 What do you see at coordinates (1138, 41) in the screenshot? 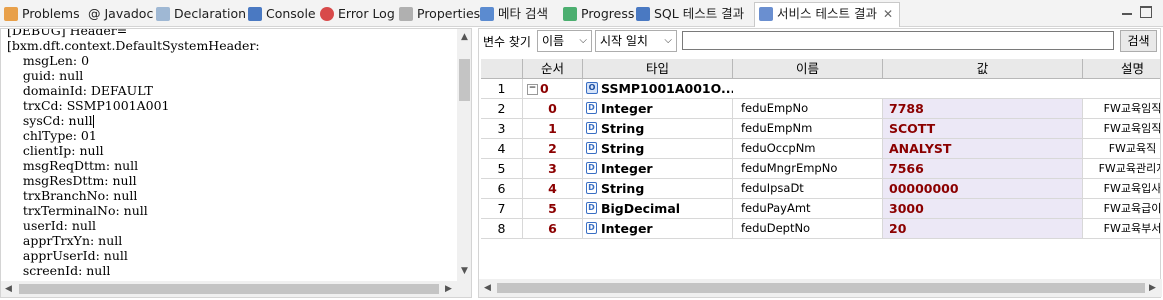
I see `search-button: 검색` at bounding box center [1138, 41].